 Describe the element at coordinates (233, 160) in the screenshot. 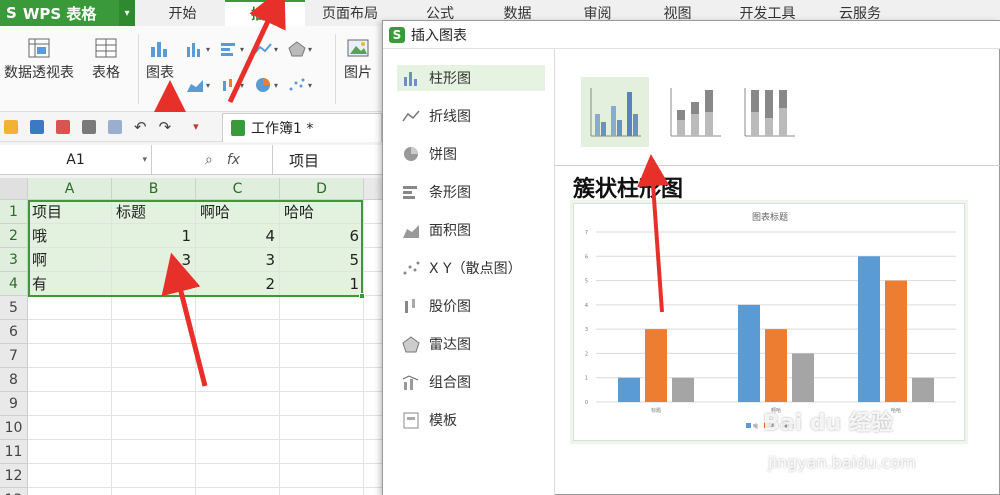

I see `fx-icon: fx` at that location.